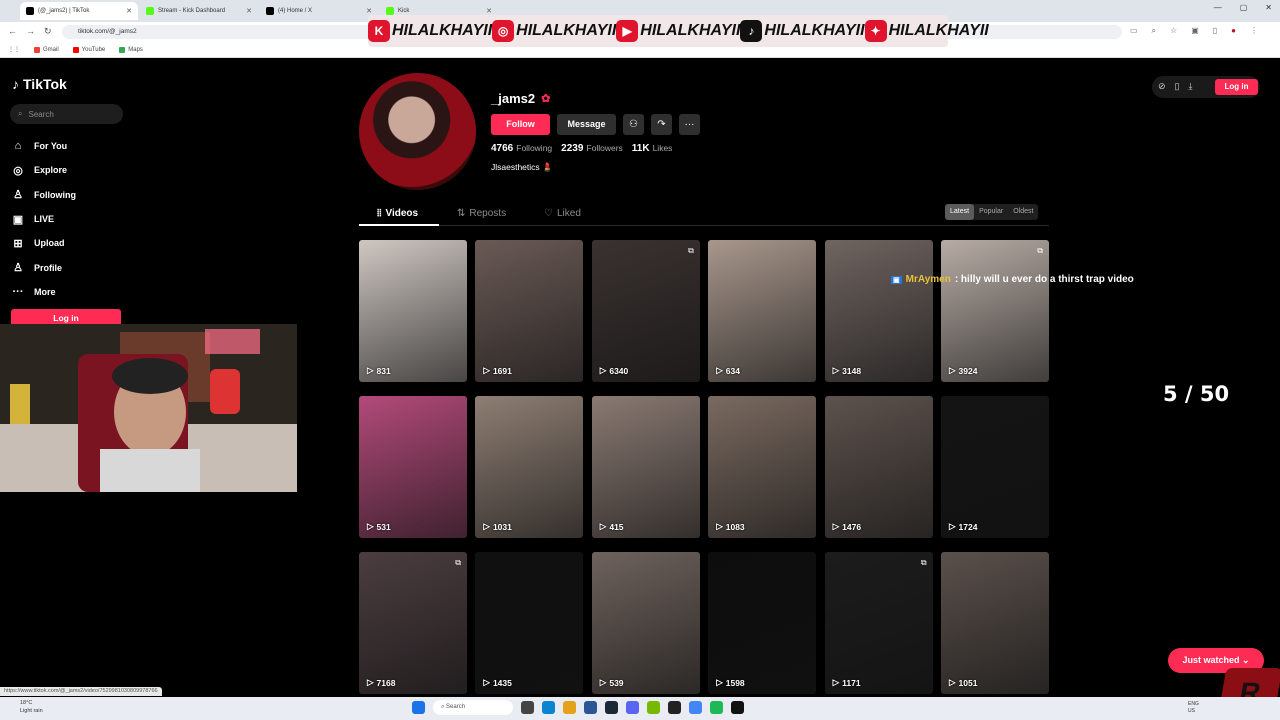  Describe the element at coordinates (1162, 86) in the screenshot. I see `coins-icon: ⊘` at that location.